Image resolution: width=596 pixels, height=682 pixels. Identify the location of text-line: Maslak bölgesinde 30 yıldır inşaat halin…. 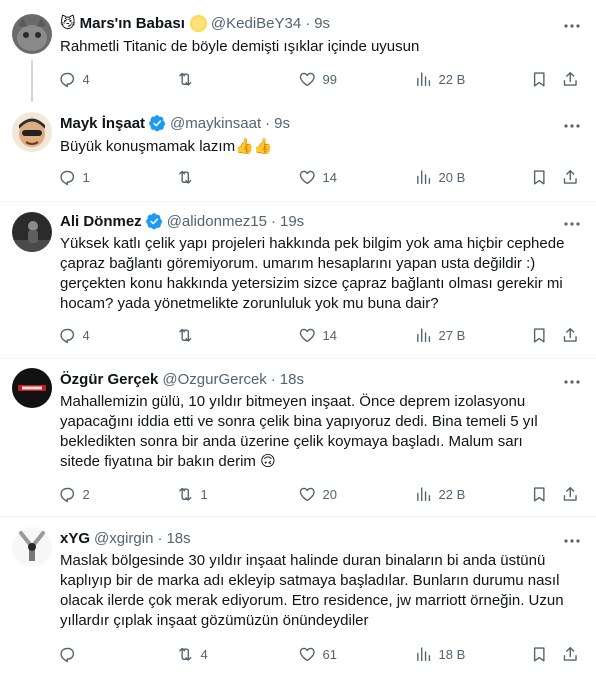
(303, 560).